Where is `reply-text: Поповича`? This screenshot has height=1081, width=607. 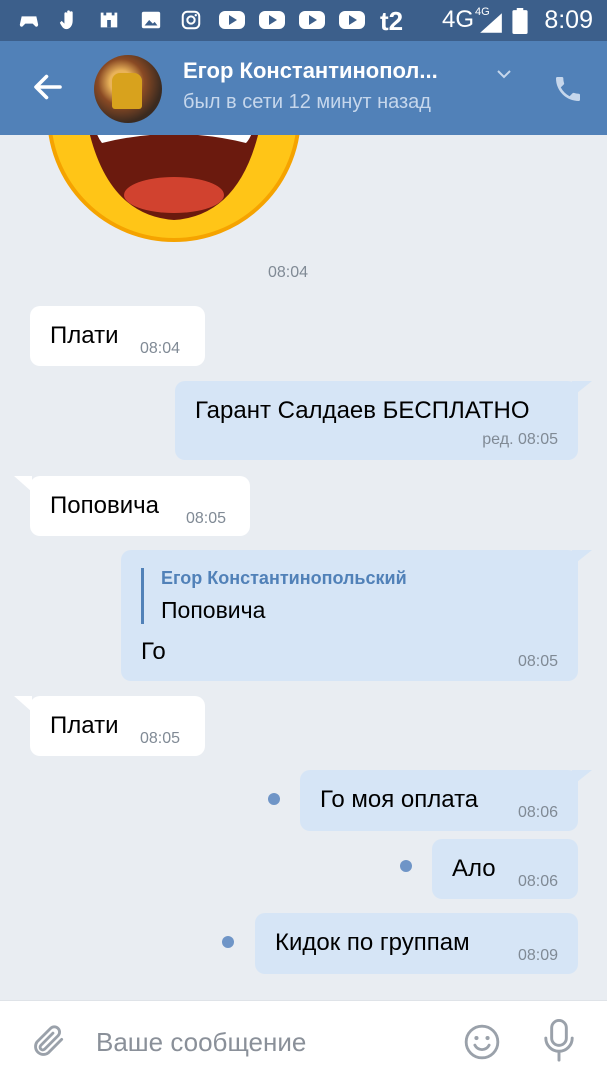 reply-text: Поповича is located at coordinates (213, 610).